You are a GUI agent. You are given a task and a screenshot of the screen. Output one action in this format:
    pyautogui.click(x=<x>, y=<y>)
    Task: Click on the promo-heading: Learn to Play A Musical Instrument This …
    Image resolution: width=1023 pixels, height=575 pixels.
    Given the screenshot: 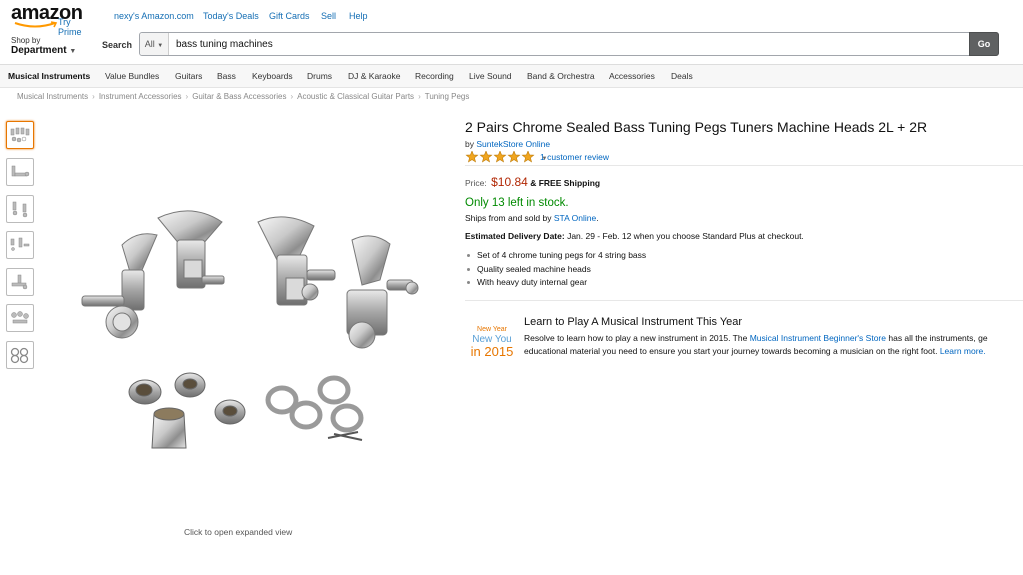 What is the action you would take?
    pyautogui.click(x=633, y=322)
    